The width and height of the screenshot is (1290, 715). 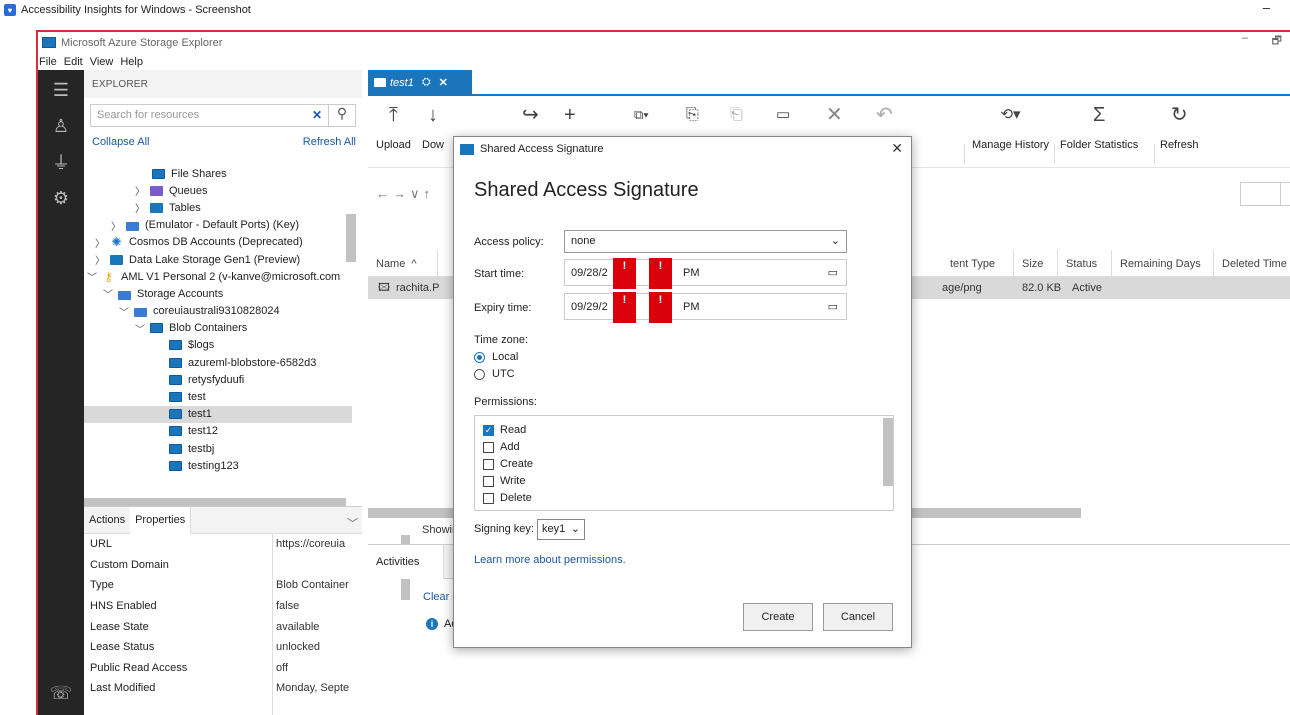 I want to click on menu-help: Help, so click(x=131, y=62).